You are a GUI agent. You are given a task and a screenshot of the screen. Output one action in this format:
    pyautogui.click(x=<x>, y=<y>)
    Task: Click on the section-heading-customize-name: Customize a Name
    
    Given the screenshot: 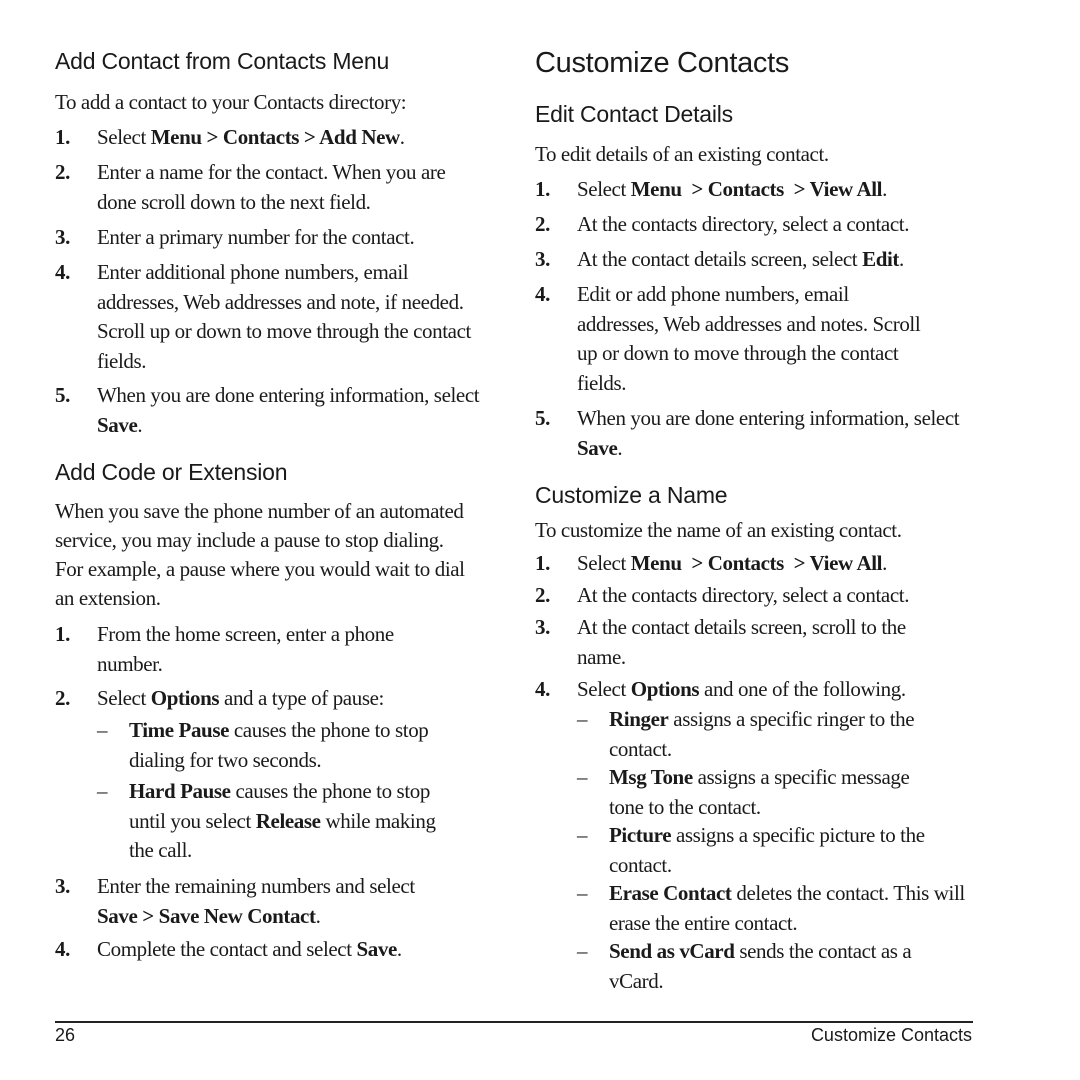 What is the action you would take?
    pyautogui.click(x=631, y=495)
    